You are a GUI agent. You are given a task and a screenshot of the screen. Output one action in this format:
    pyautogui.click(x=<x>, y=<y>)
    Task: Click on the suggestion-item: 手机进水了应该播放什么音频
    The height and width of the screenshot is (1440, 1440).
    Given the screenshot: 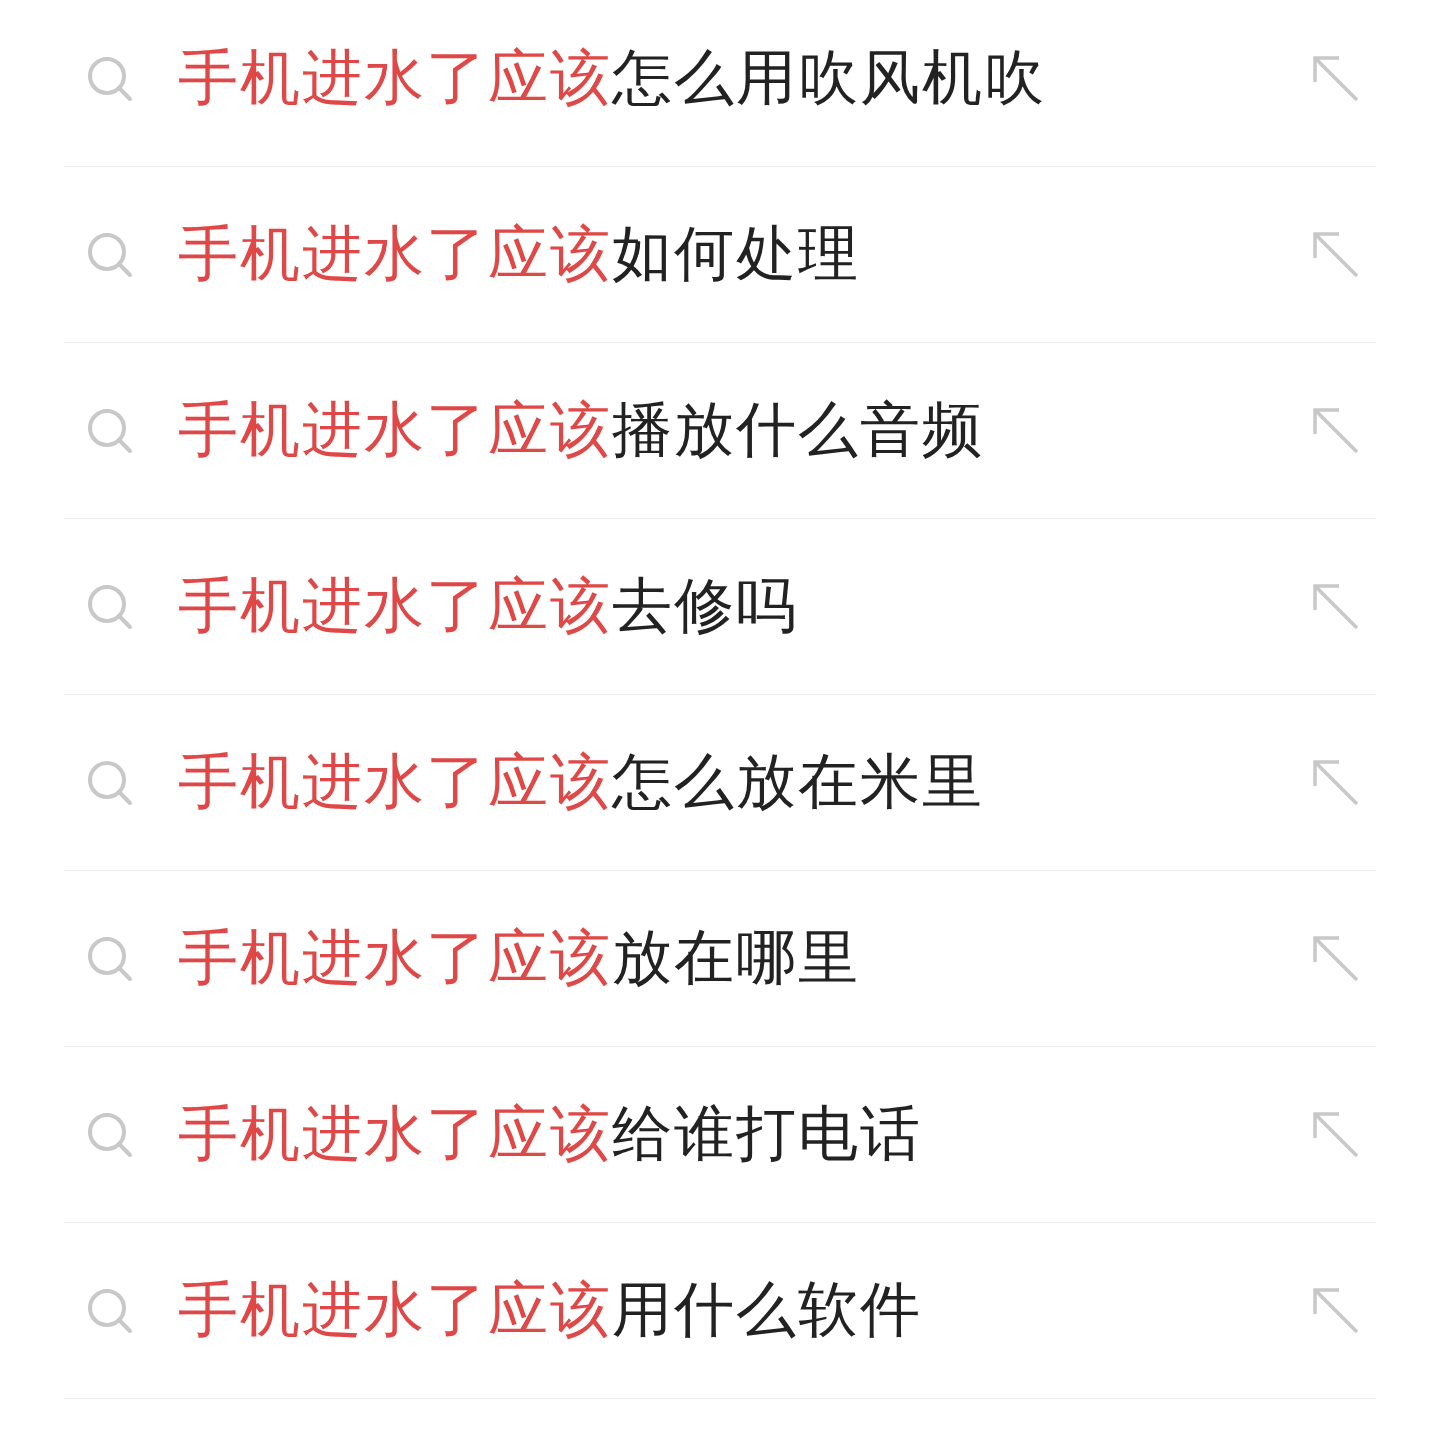 What is the action you would take?
    pyautogui.click(x=720, y=431)
    